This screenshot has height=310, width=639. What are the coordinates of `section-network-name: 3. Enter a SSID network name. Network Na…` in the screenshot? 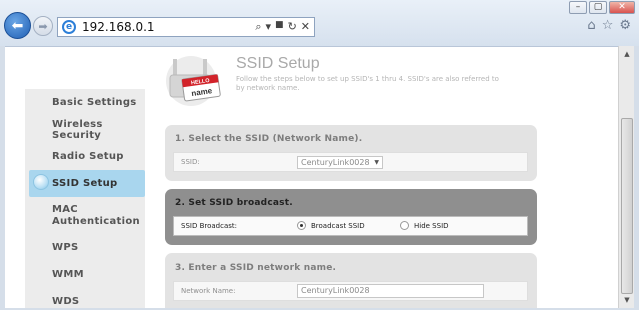 It's located at (351, 280).